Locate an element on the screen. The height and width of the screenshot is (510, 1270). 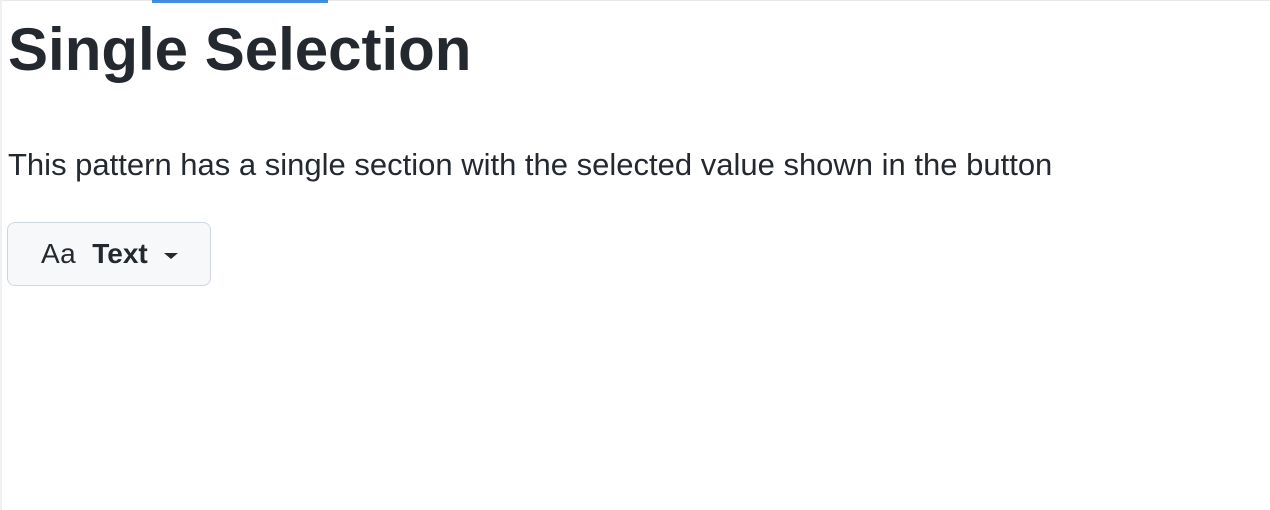
font-icon: Aa is located at coordinates (59, 253).